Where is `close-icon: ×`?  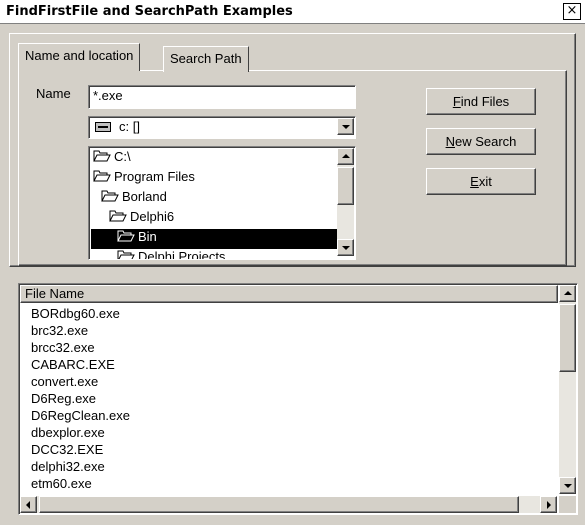
close-icon: × is located at coordinates (572, 10).